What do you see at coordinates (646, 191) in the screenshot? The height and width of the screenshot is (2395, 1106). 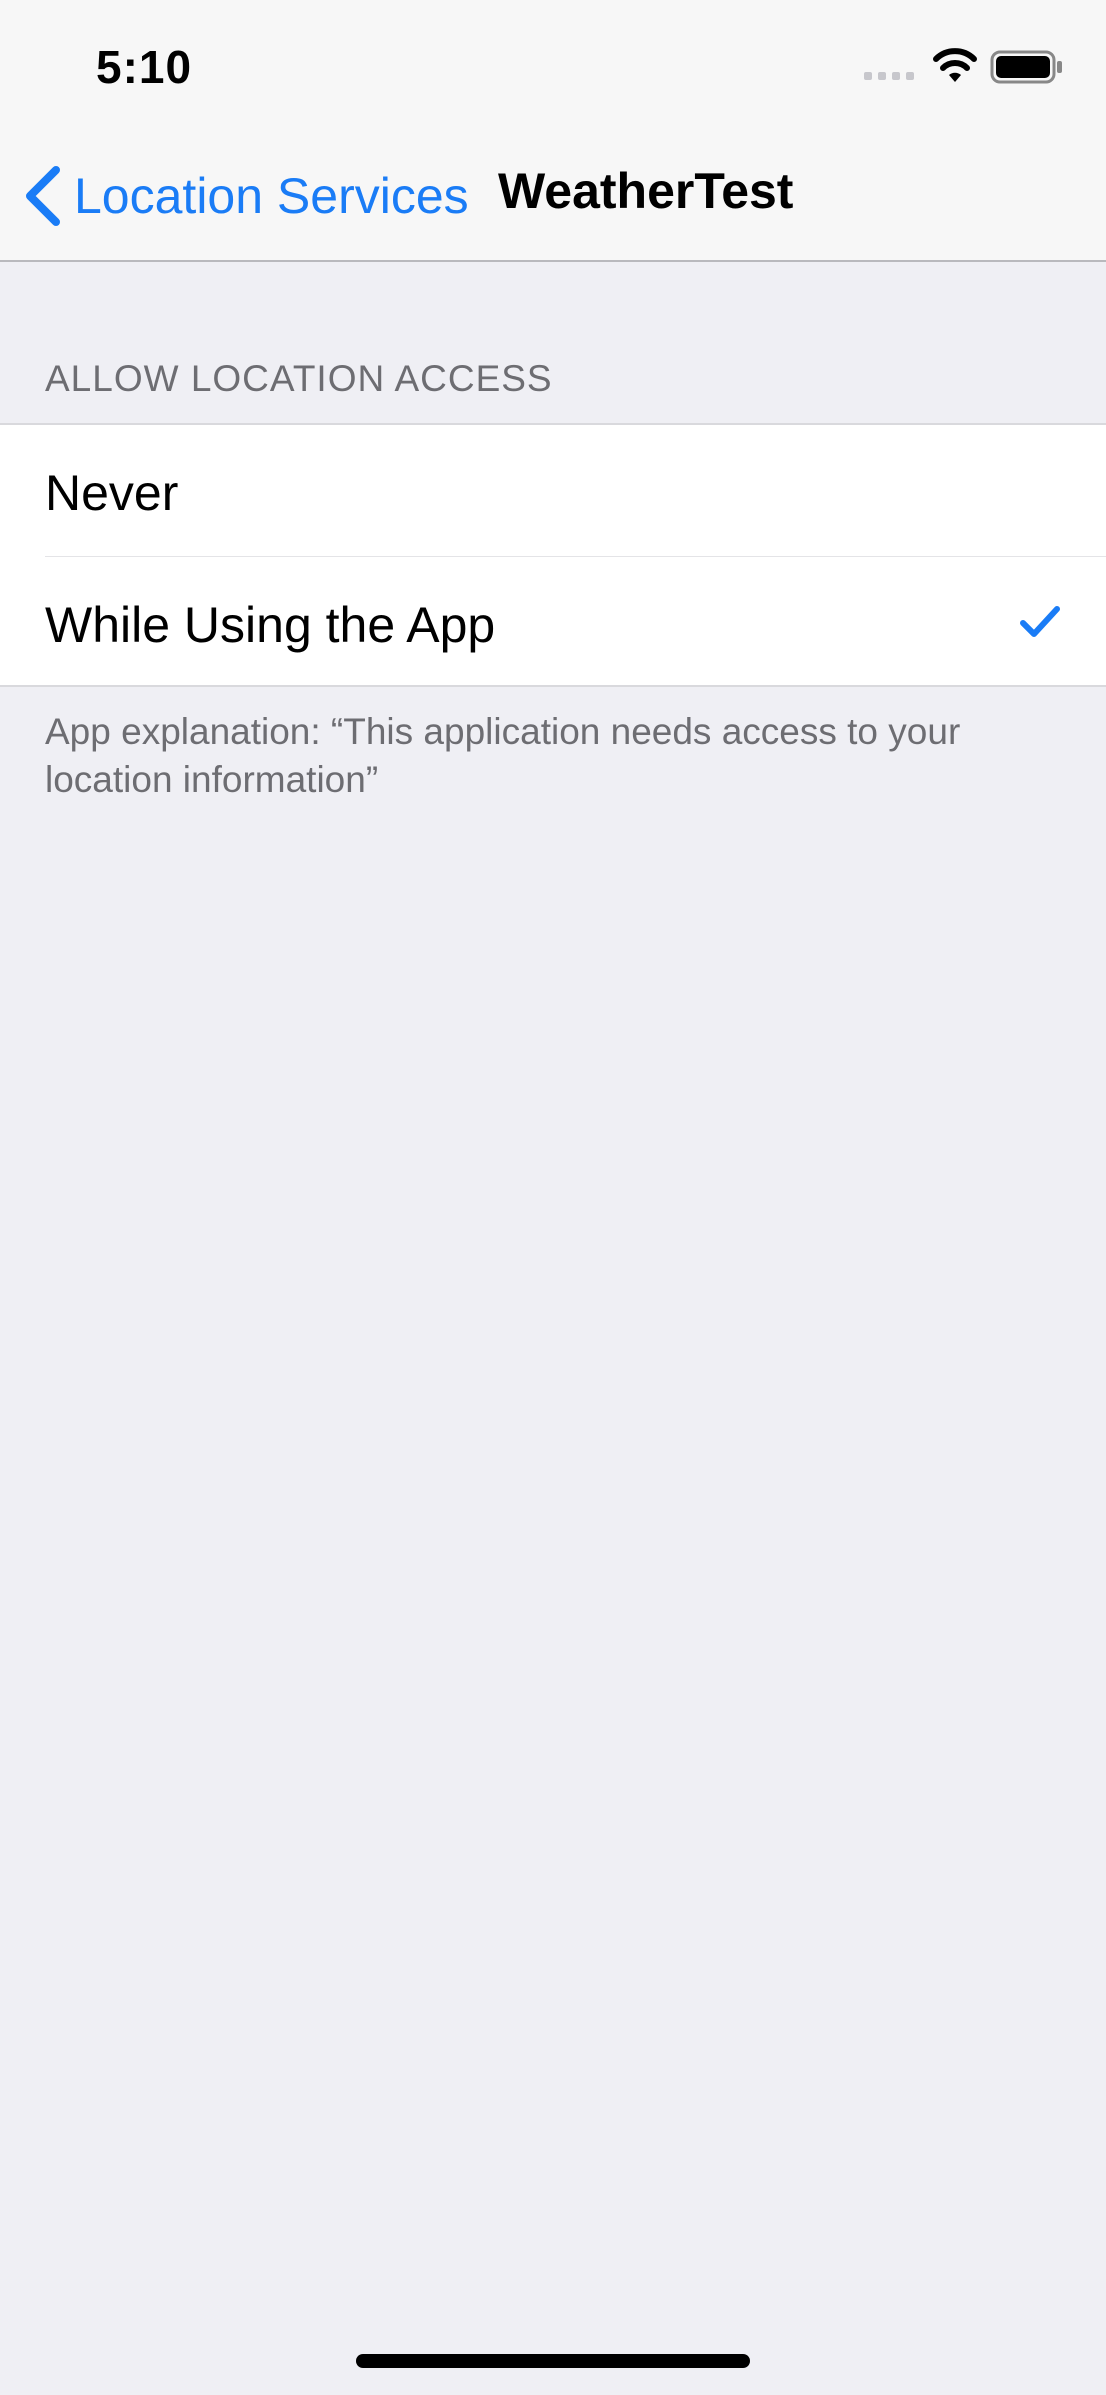 I see `page-title: WeatherTest` at bounding box center [646, 191].